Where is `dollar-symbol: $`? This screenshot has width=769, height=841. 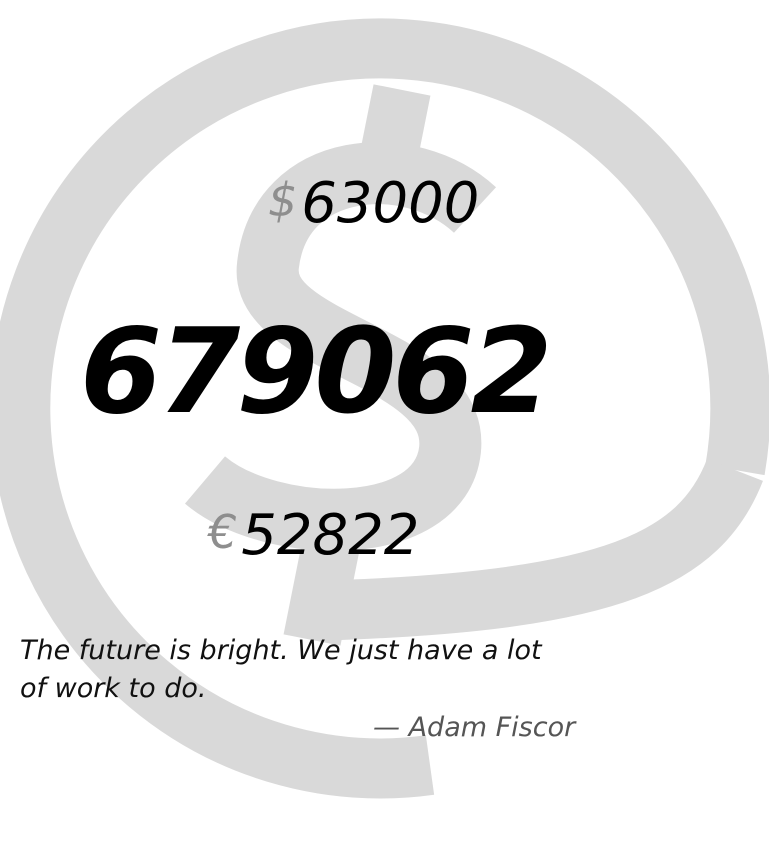 dollar-symbol: $ is located at coordinates (283, 200).